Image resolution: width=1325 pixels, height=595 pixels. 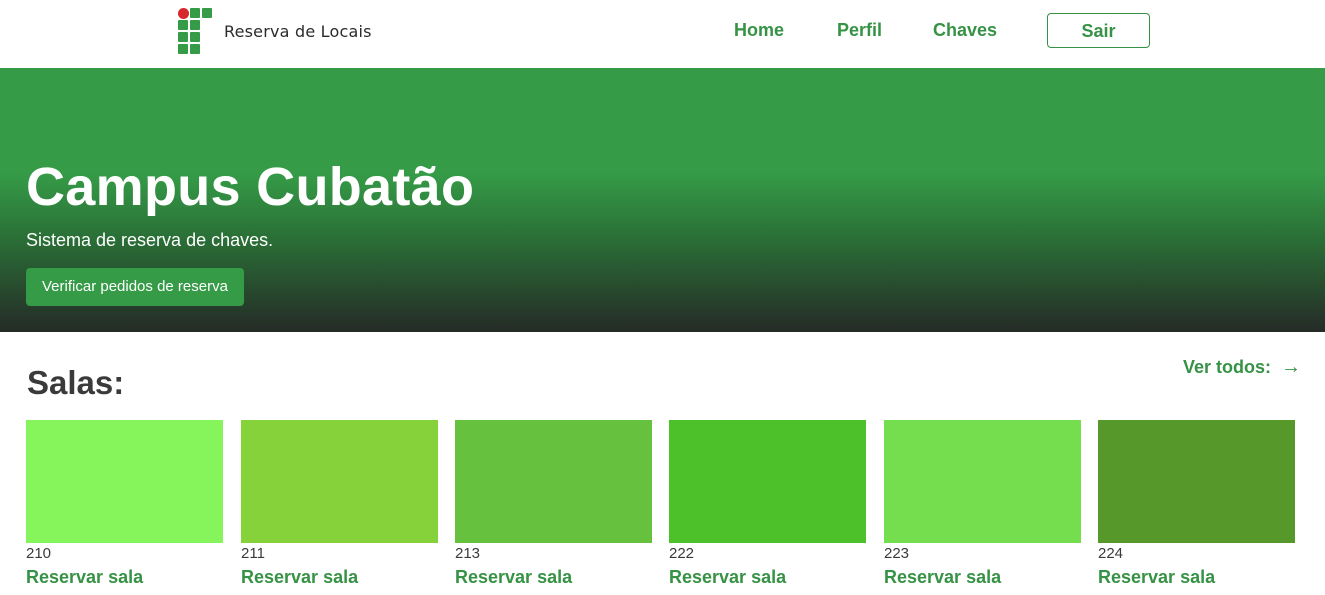 What do you see at coordinates (759, 30) in the screenshot?
I see `nav-home-link: Home` at bounding box center [759, 30].